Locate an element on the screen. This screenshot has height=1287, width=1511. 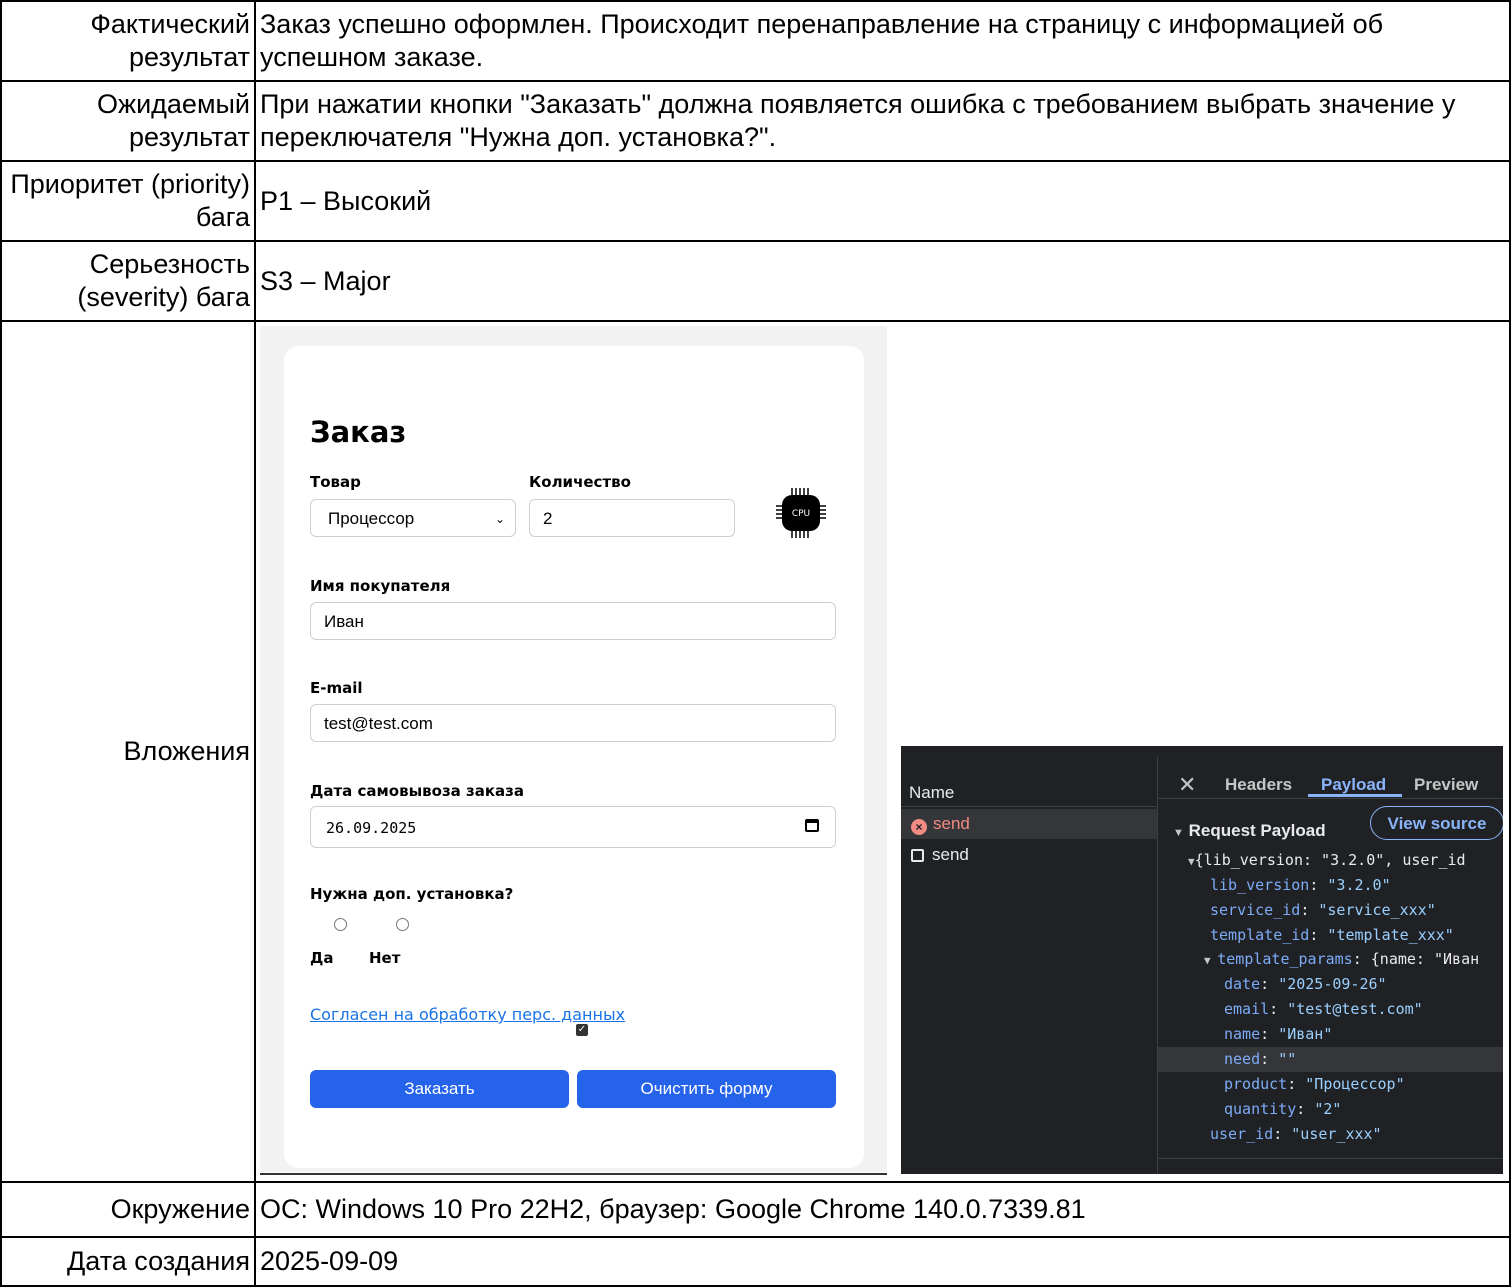
payload-value: "template_xxx" is located at coordinates (1390, 935).